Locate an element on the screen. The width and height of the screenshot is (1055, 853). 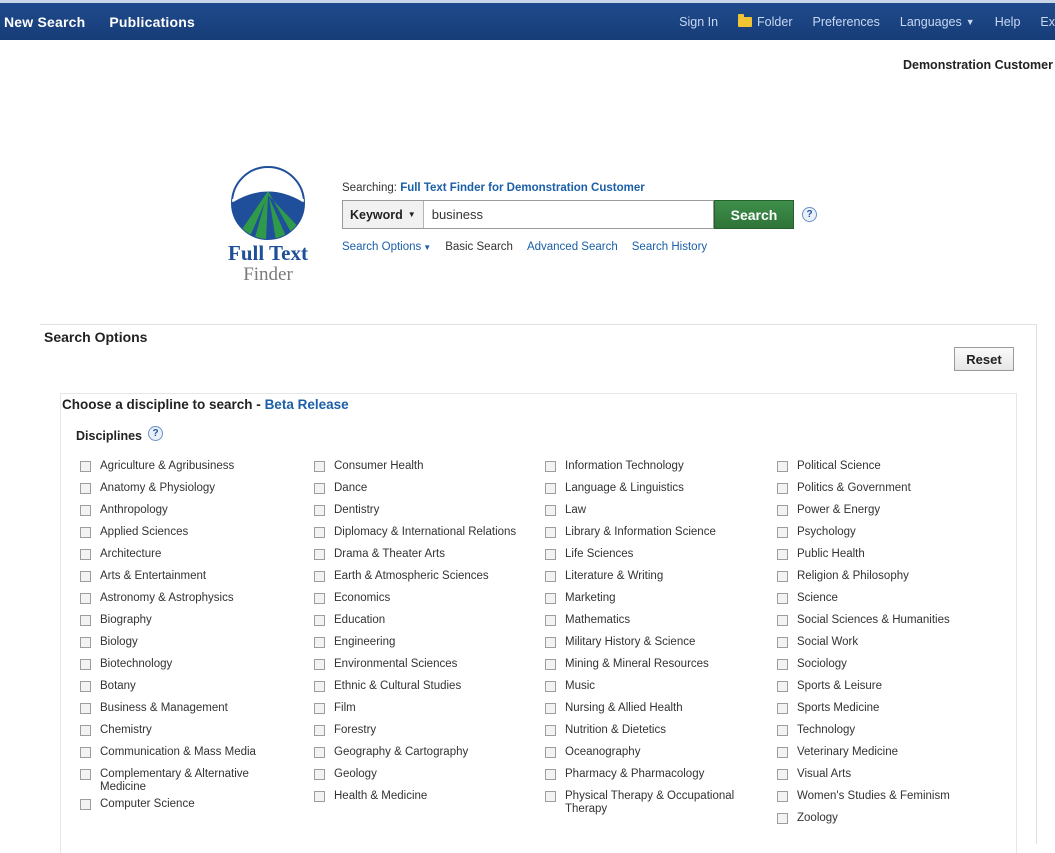
discipline-item: Visual Arts is located at coordinates (887, 779).